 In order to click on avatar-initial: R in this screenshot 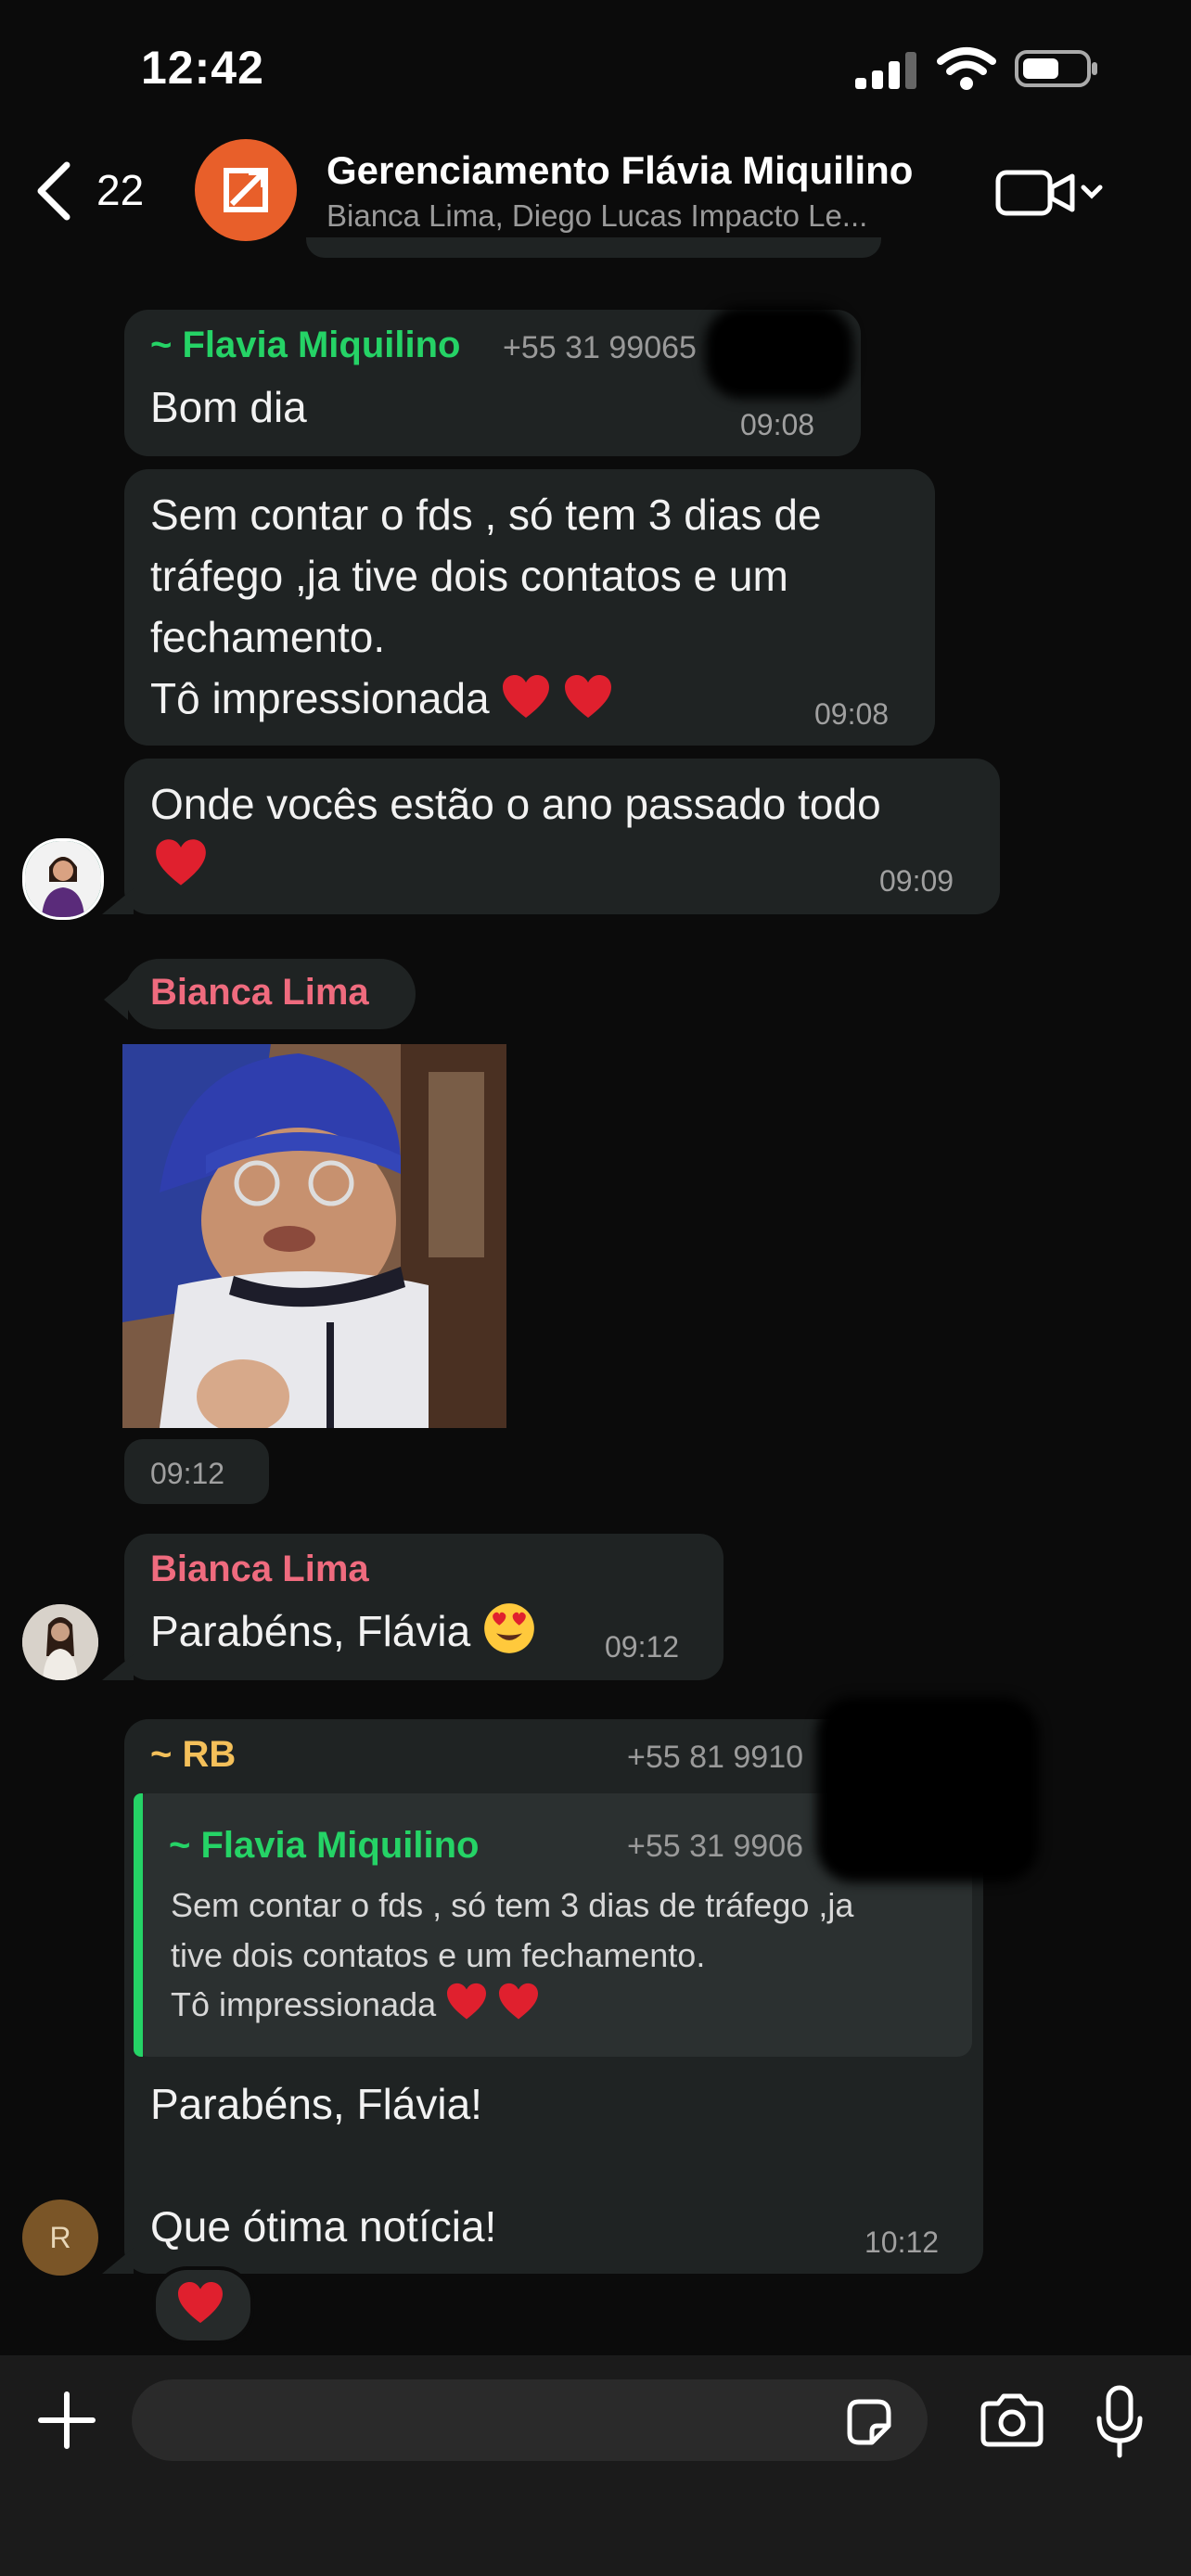, I will do `click(60, 2237)`.